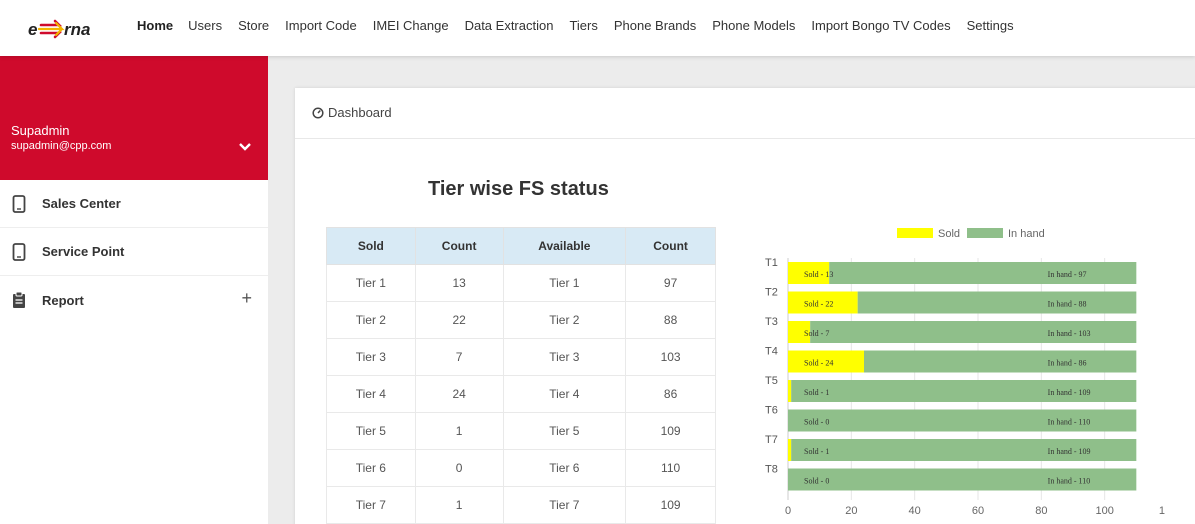 This screenshot has height=524, width=1195. What do you see at coordinates (459, 505) in the screenshot?
I see `table-cell: 1` at bounding box center [459, 505].